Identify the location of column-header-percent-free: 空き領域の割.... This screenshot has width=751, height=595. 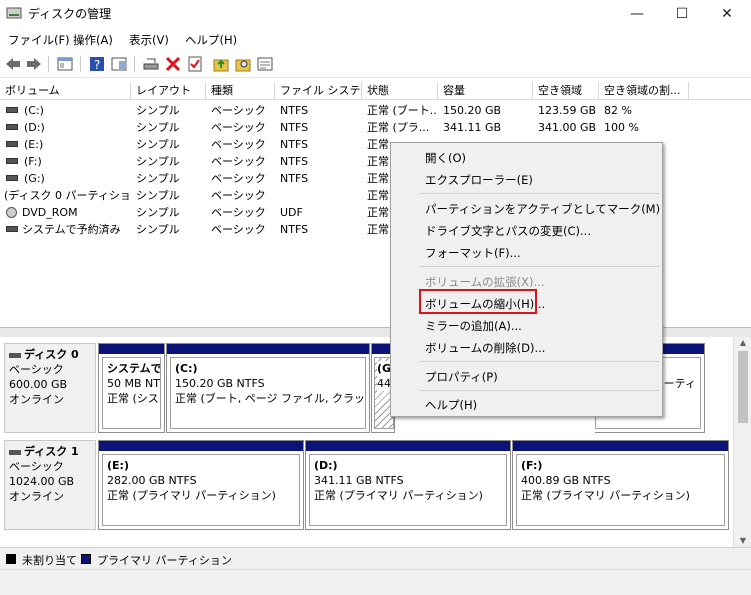
(644, 91).